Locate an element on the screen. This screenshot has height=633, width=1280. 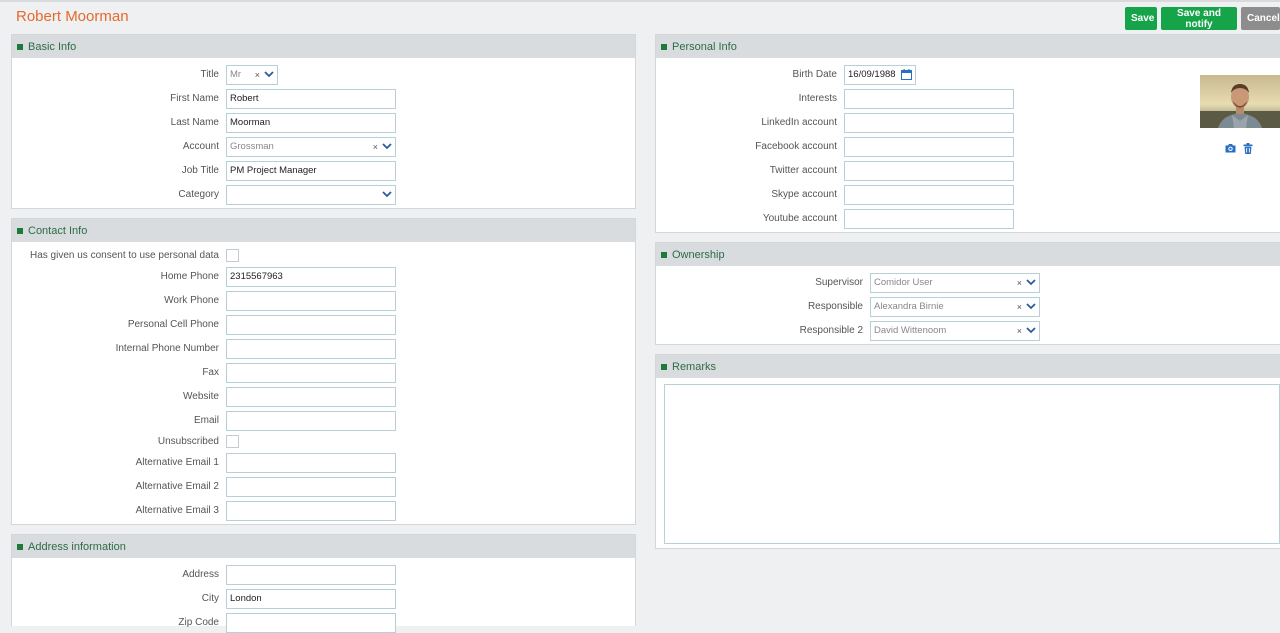
fax-label: Fax is located at coordinates (210, 372).